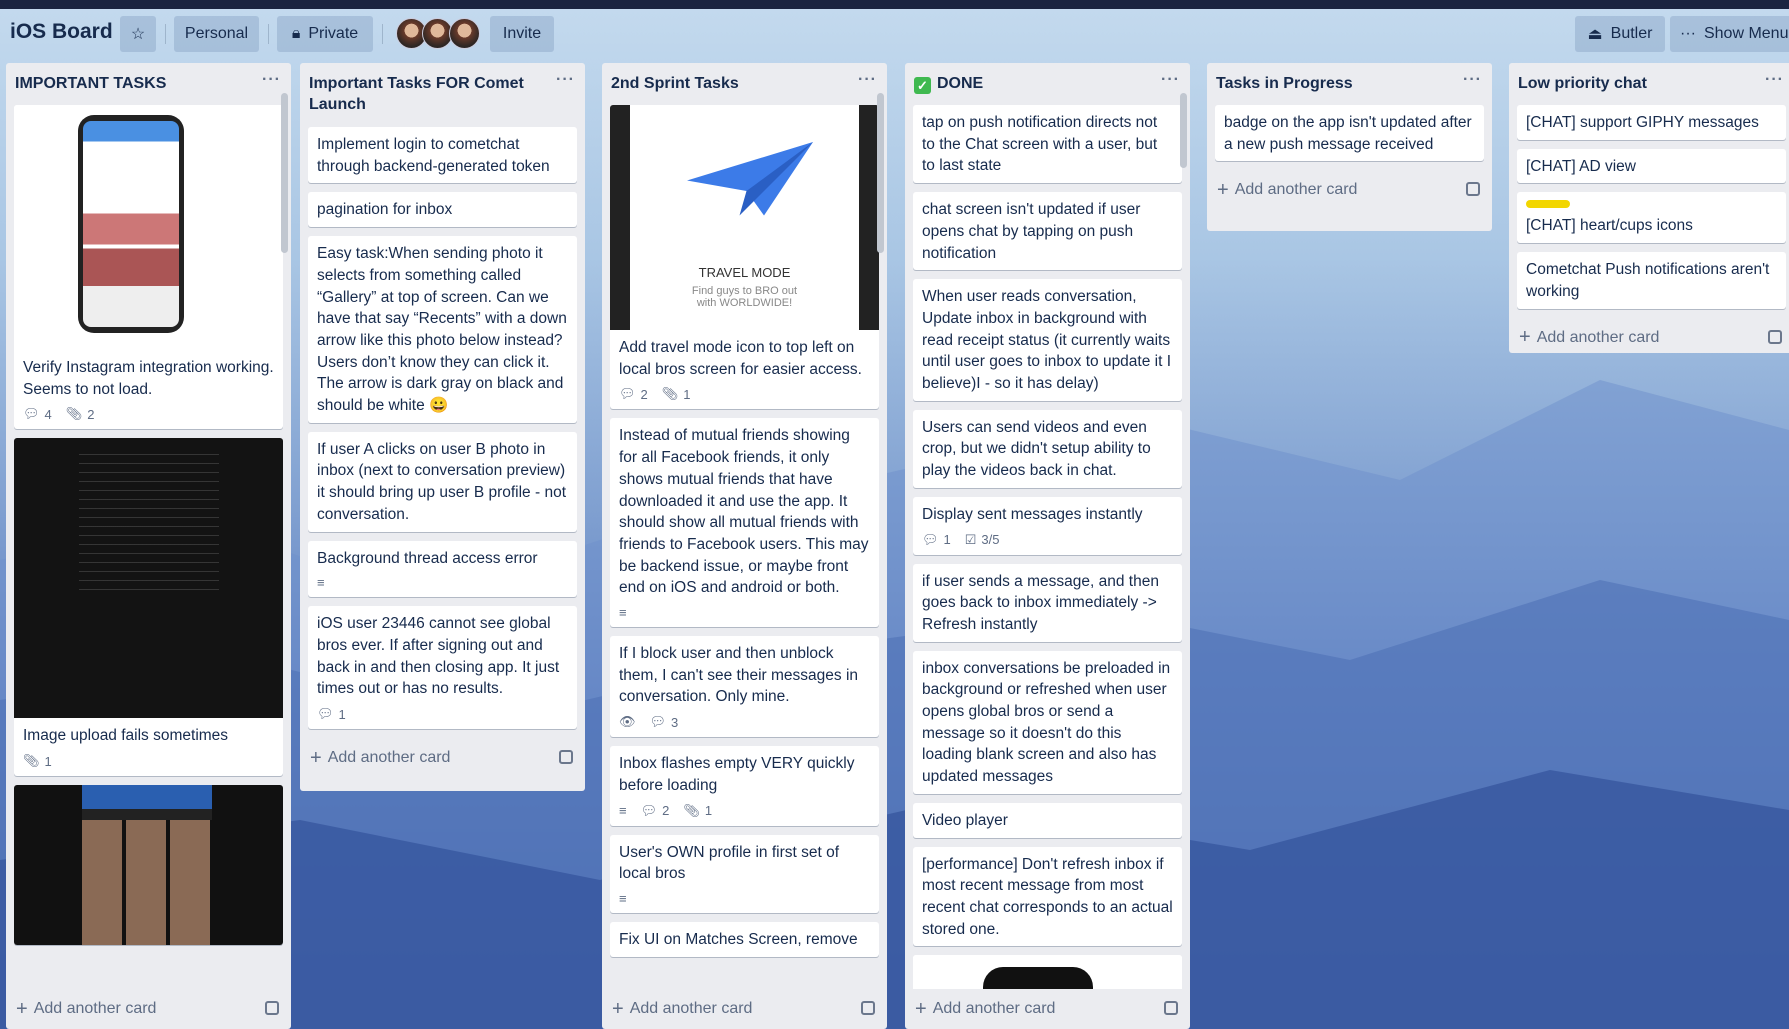  I want to click on card-badges: 👁︎ 💬︎ 3, so click(744, 725).